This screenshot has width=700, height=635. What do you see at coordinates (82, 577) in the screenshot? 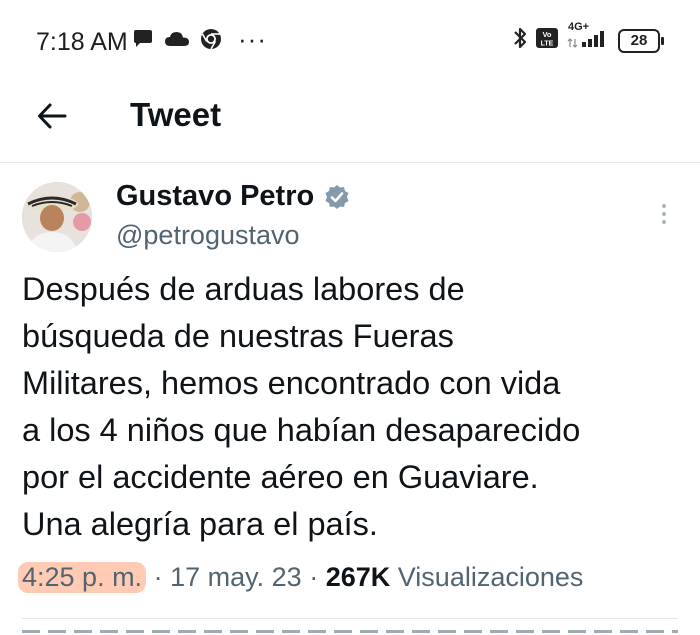
I see `tweet-time: 4:25 p. m.` at bounding box center [82, 577].